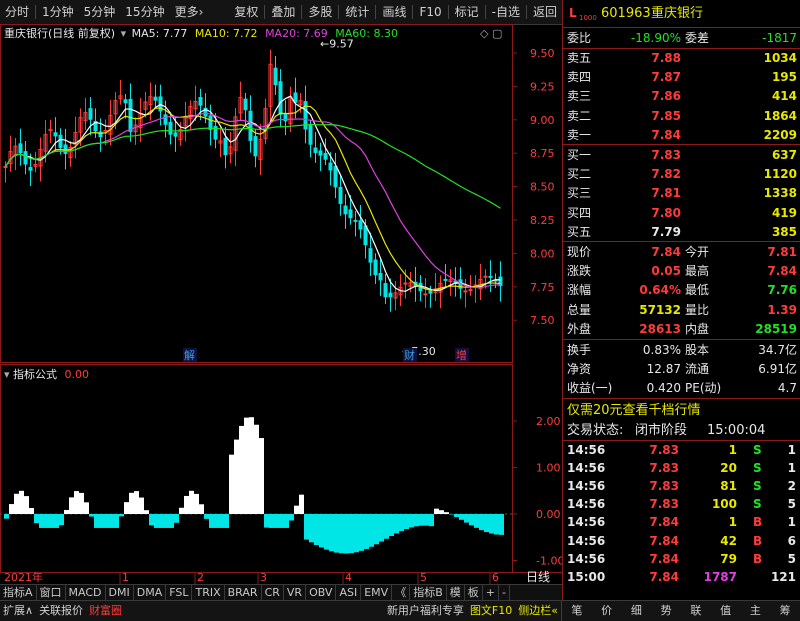 This screenshot has height=621, width=800. Describe the element at coordinates (18, 593) in the screenshot. I see `indicator-tab: 指标A` at that location.